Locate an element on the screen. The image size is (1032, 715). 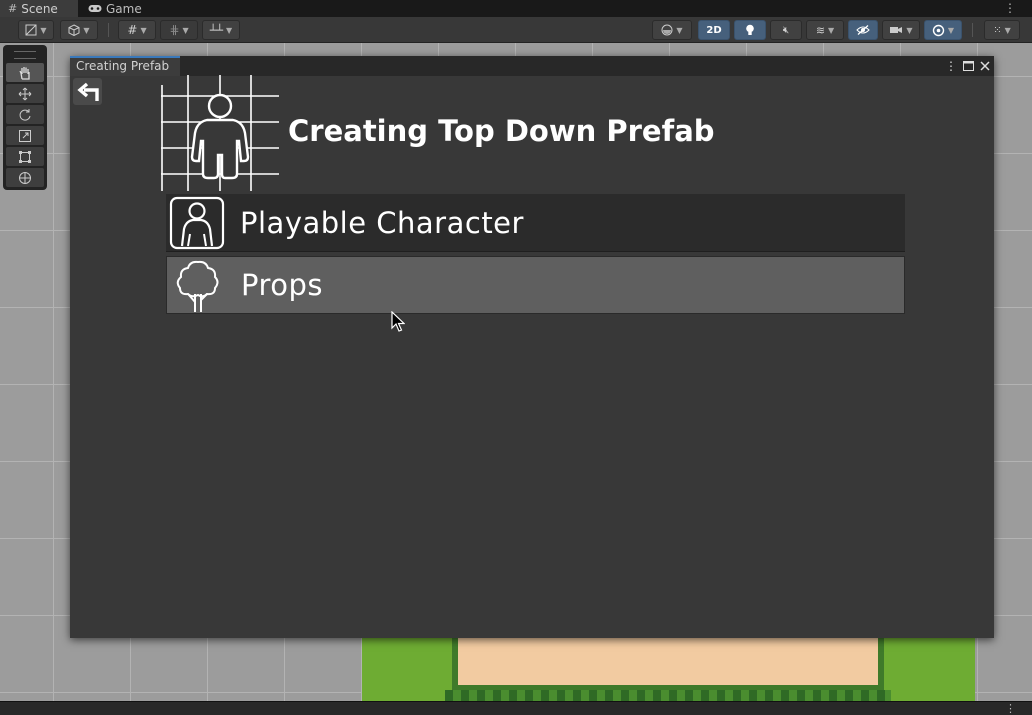
scale-icon is located at coordinates (25, 135).